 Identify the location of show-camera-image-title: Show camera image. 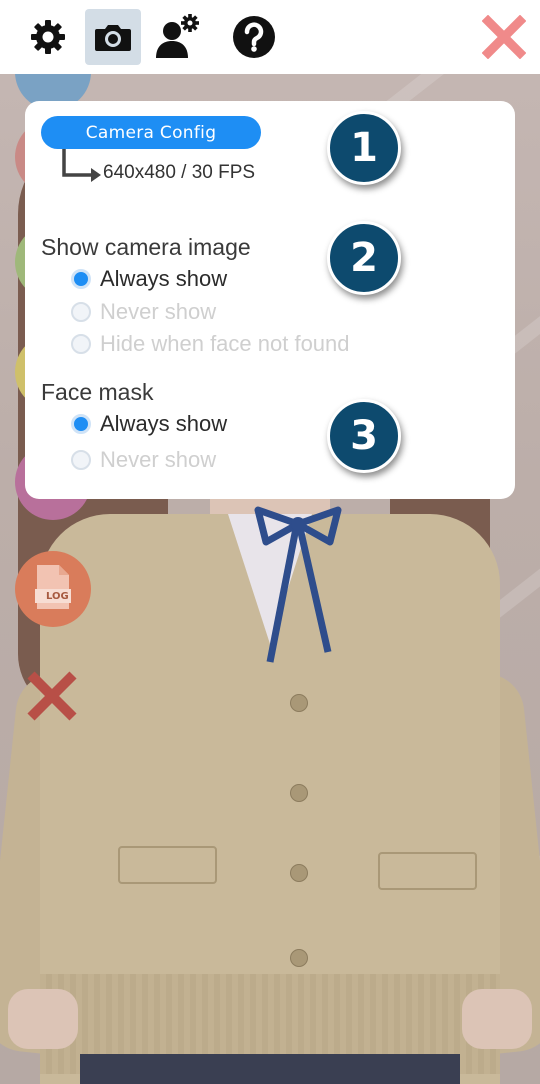
(146, 247).